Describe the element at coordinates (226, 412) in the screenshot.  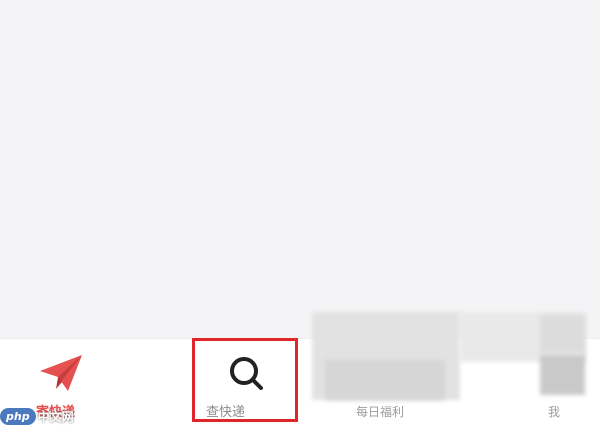
I see `tab-track-label: 查快递` at that location.